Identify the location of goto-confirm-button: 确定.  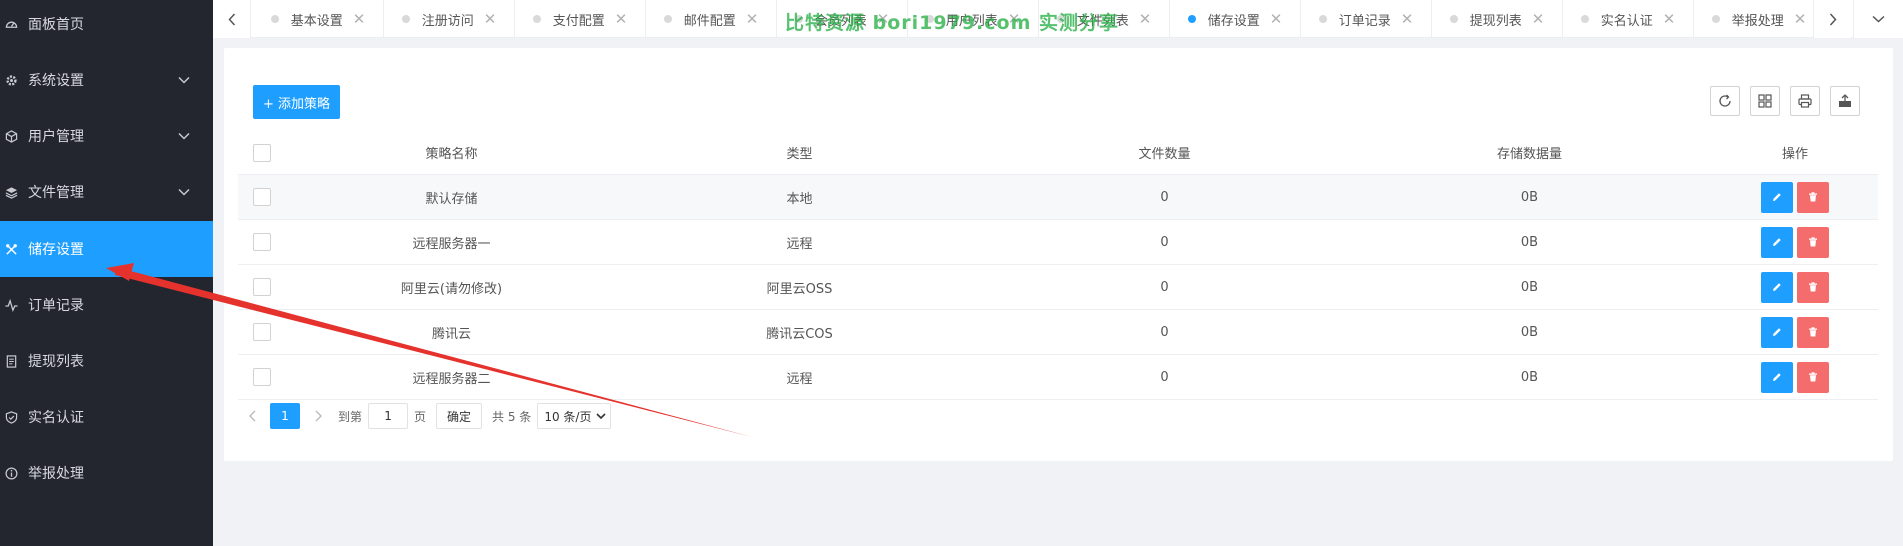
(459, 416).